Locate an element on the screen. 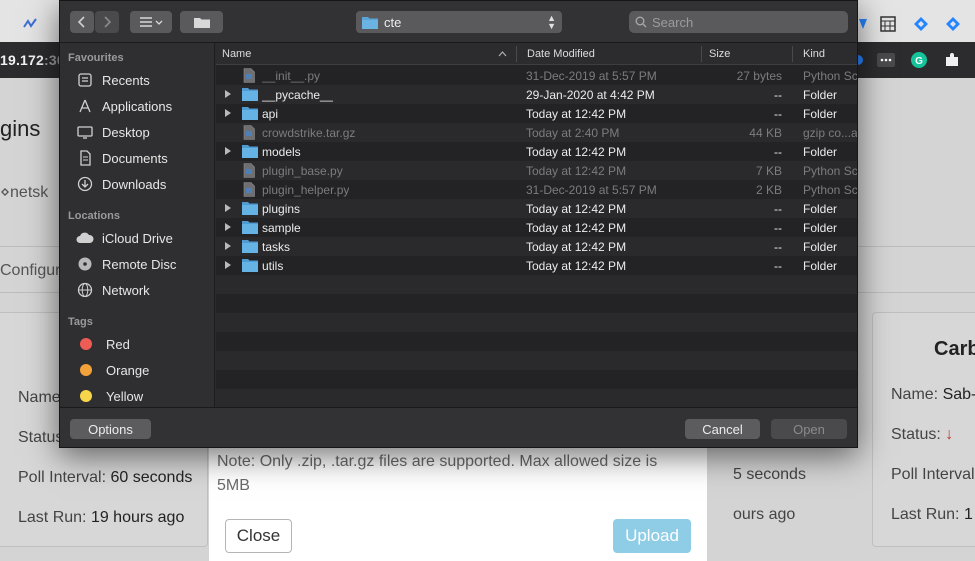 The image size is (975, 561). dialog-toolbar: cte ▲ ▼ is located at coordinates (458, 22).